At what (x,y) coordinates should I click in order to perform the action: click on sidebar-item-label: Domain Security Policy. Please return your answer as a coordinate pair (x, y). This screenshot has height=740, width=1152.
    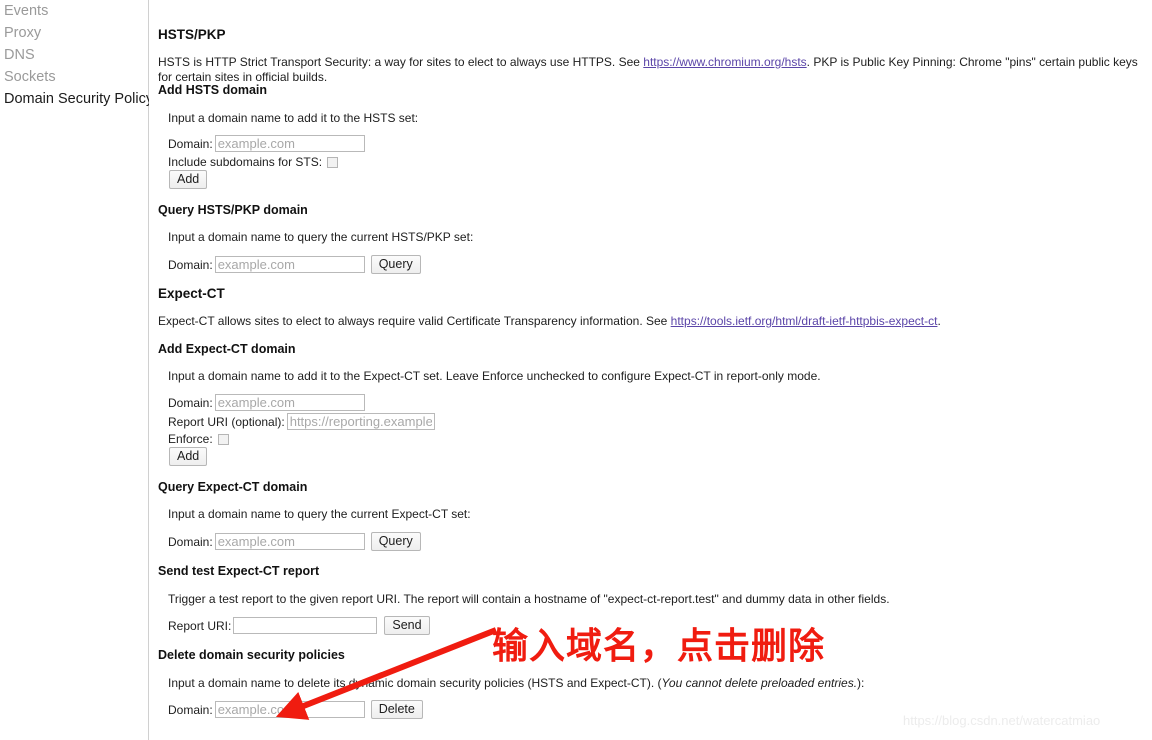
    Looking at the image, I should click on (79, 99).